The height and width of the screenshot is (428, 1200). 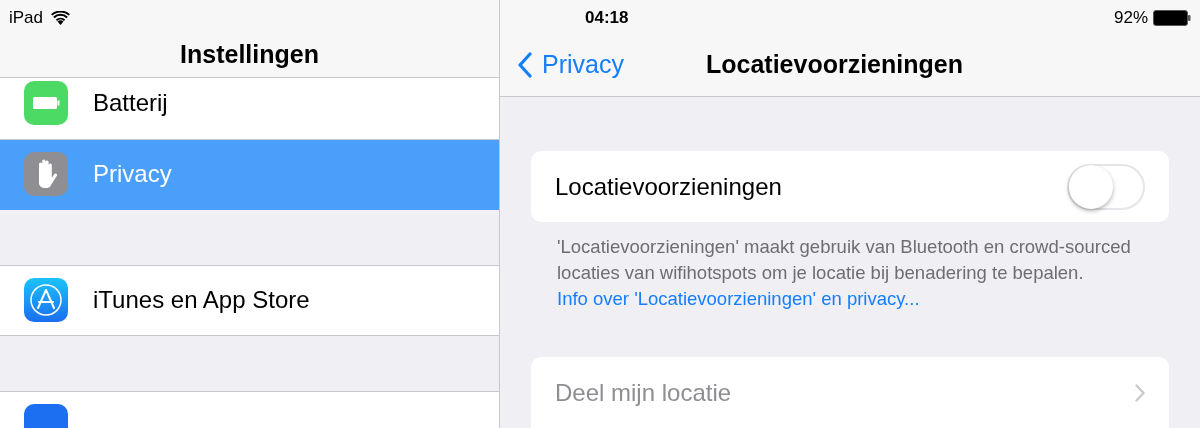 What do you see at coordinates (1140, 392) in the screenshot?
I see `chevron-right-icon` at bounding box center [1140, 392].